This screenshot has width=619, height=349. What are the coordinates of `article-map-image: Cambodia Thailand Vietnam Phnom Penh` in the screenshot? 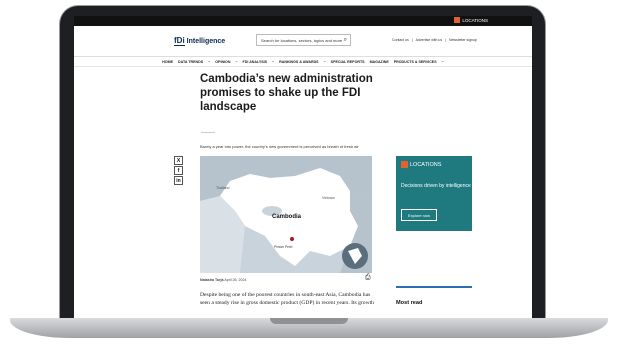 It's located at (286, 214).